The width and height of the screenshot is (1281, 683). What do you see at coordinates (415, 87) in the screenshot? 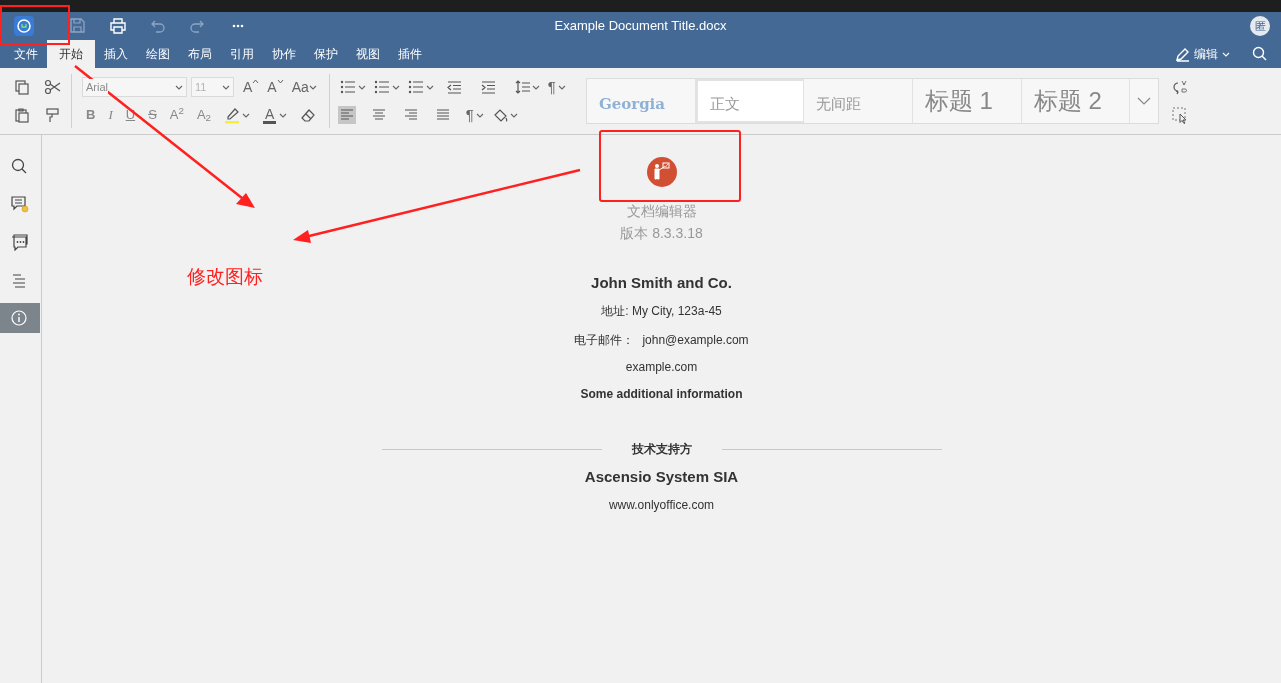
I see `multilevel-list-icon` at bounding box center [415, 87].